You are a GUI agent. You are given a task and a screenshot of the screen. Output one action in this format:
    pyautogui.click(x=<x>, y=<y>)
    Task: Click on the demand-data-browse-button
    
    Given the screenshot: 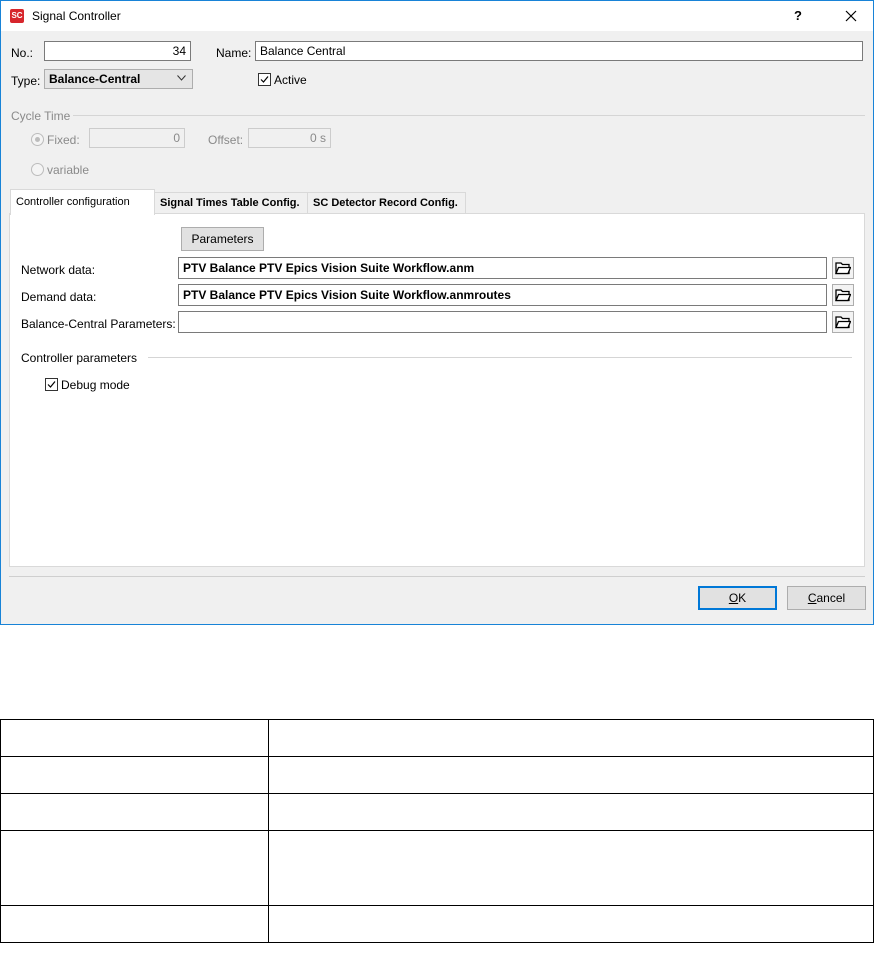 What is the action you would take?
    pyautogui.click(x=843, y=295)
    